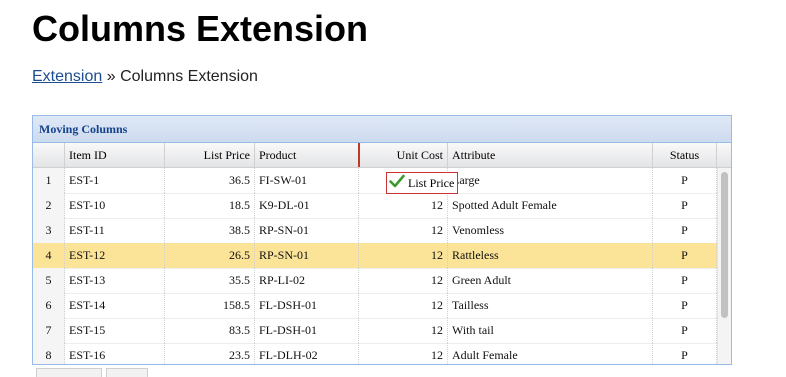 Image resolution: width=786 pixels, height=377 pixels. I want to click on row-number: 7, so click(49, 330).